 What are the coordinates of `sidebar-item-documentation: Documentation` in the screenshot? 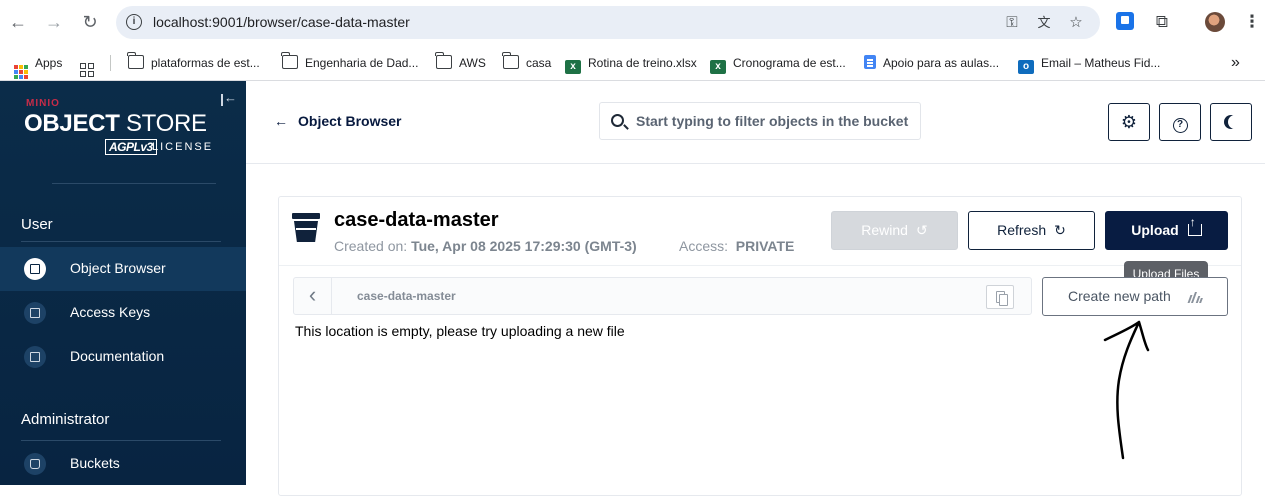 It's located at (123, 357).